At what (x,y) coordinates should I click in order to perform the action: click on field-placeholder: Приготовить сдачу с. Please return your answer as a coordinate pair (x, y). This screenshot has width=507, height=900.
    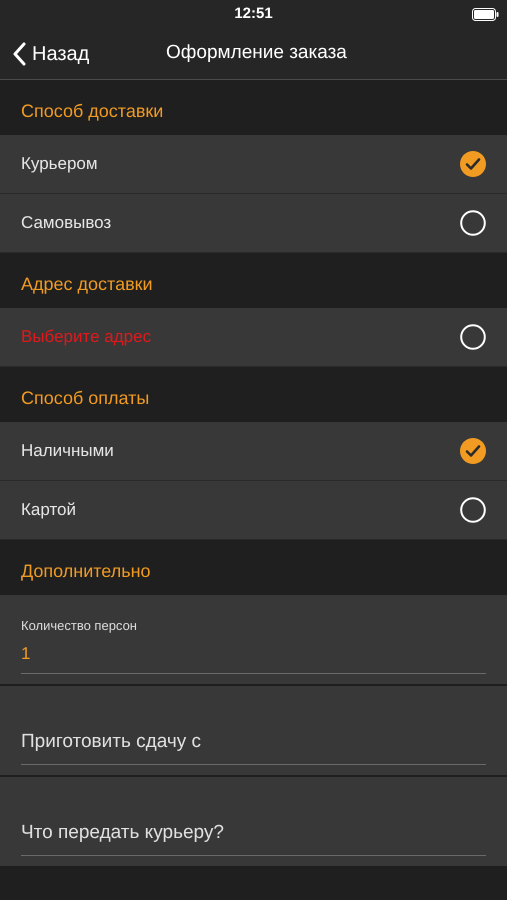
    Looking at the image, I should click on (111, 741).